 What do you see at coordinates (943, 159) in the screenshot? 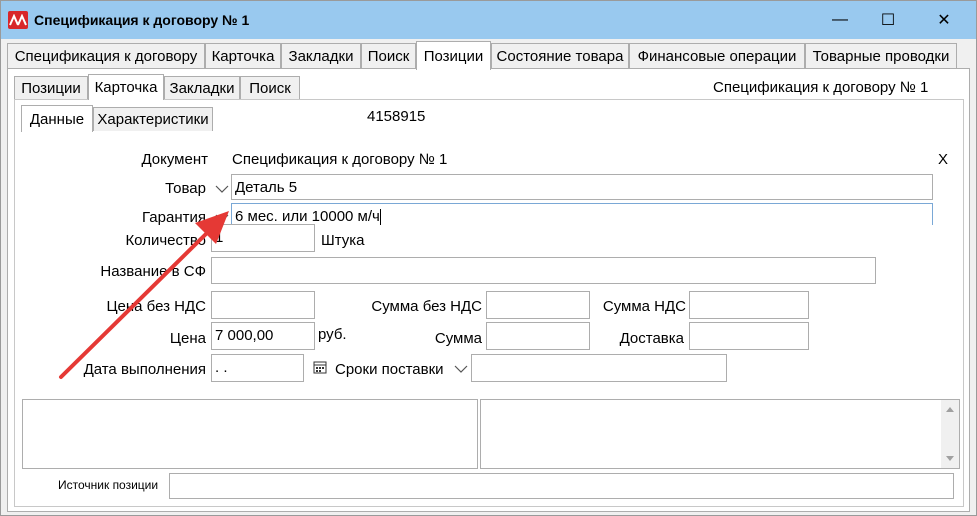
I see `clear-document-button: X` at bounding box center [943, 159].